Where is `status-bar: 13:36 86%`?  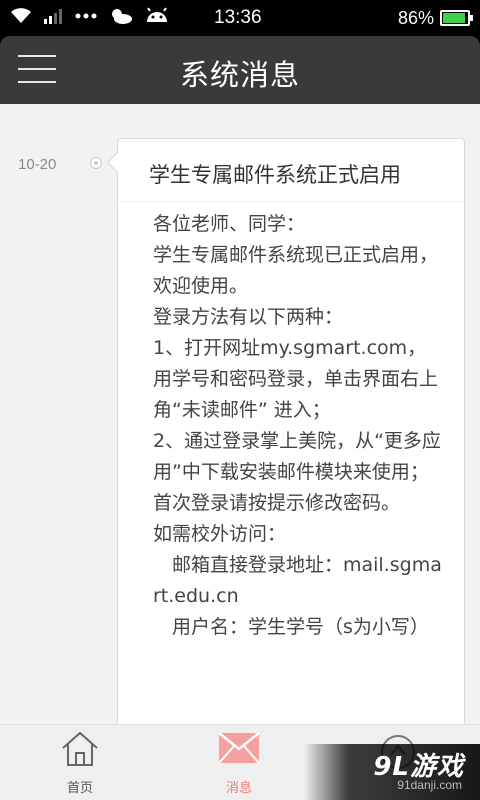 status-bar: 13:36 86% is located at coordinates (240, 18).